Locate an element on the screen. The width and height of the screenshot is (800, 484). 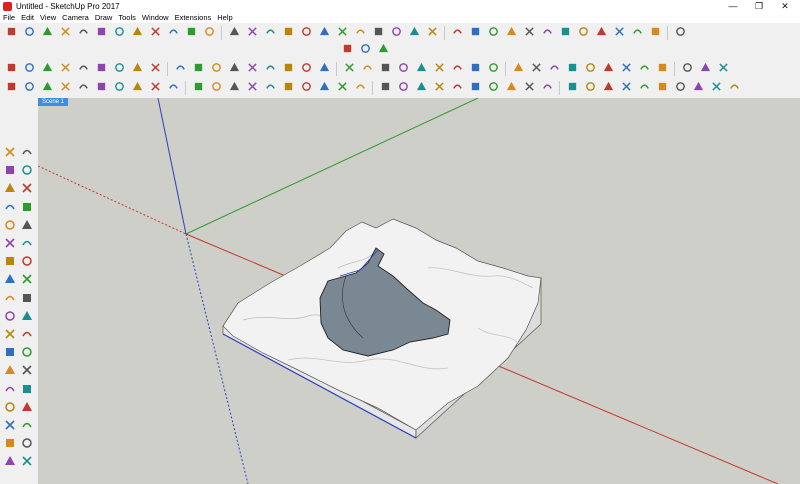
extension-17-button is located at coordinates (306, 88).